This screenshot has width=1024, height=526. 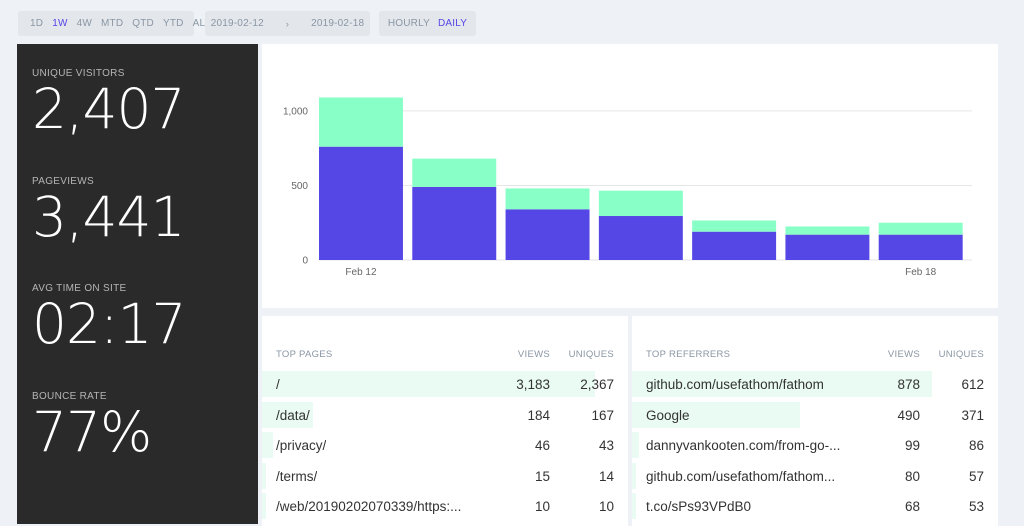 What do you see at coordinates (452, 23) in the screenshot?
I see `interval-option-daily: DAILY` at bounding box center [452, 23].